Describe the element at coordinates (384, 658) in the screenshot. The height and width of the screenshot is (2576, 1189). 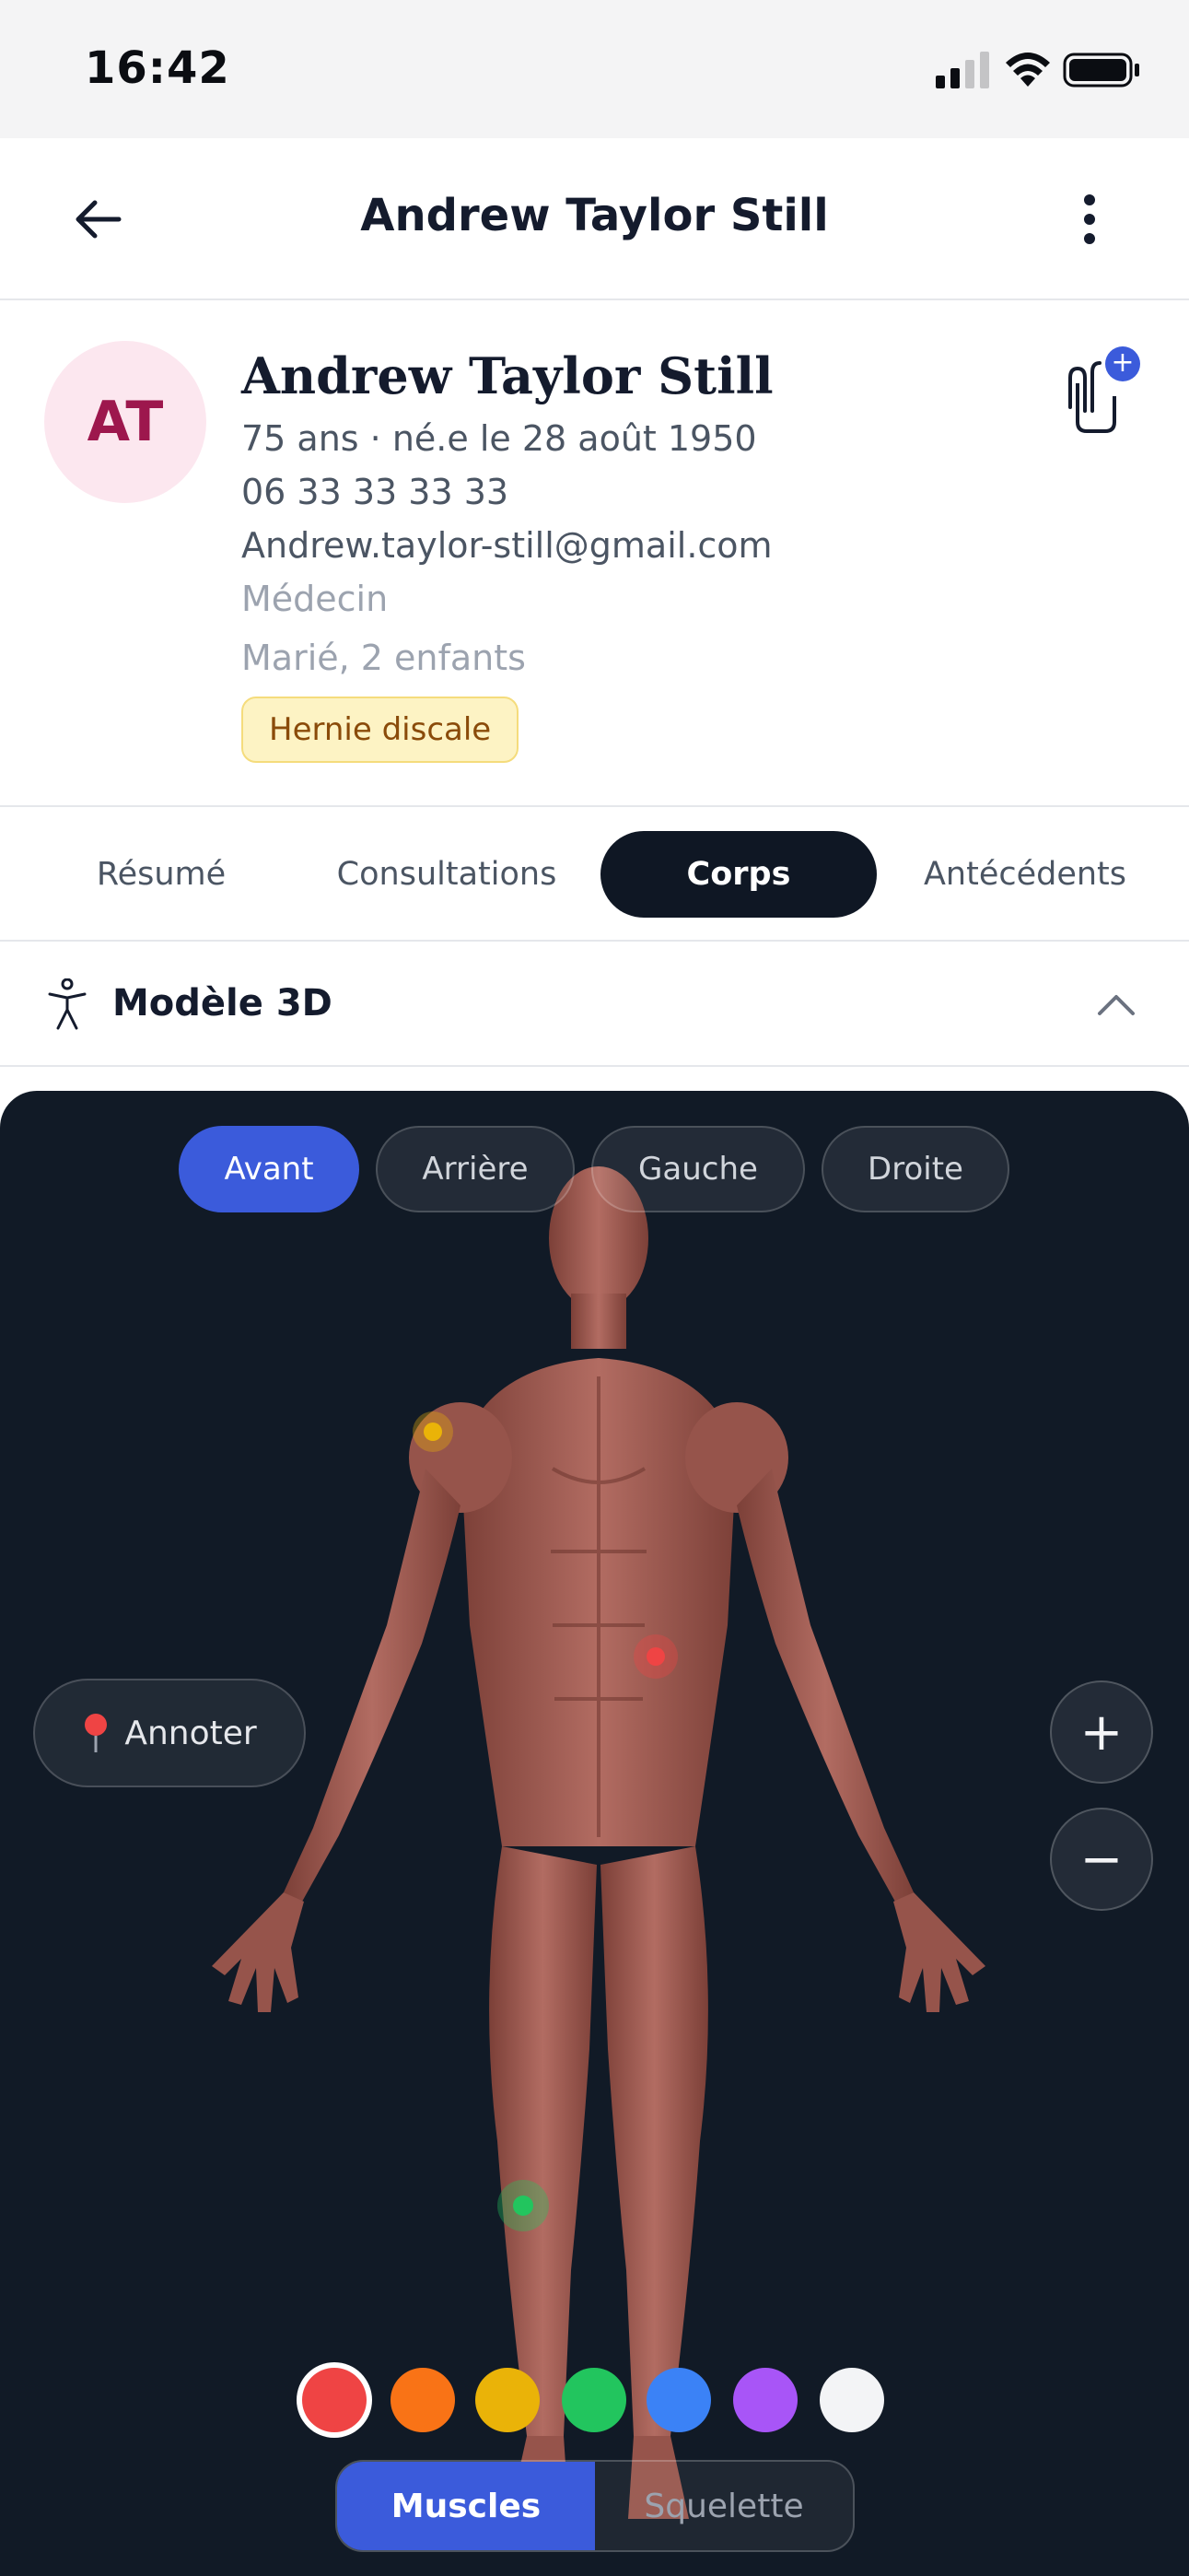
I see `patient-family: Marié, 2 enfants` at that location.